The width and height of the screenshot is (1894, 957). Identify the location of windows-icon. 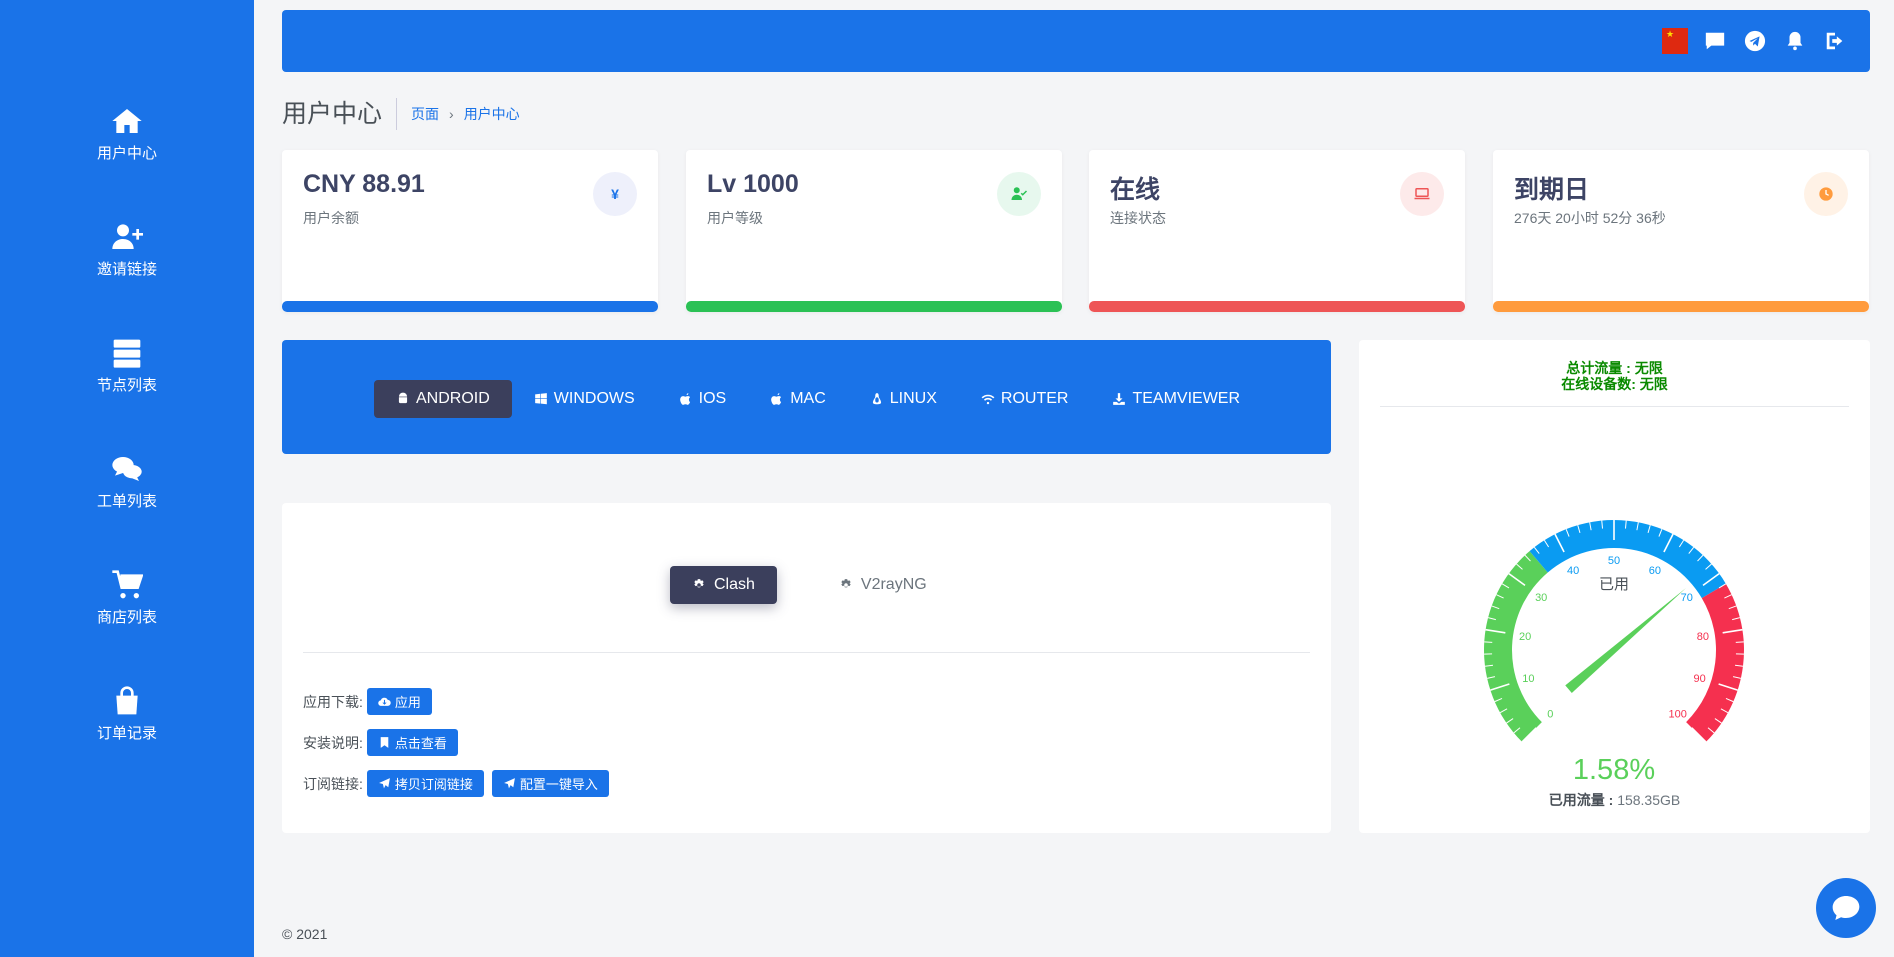
(540, 399).